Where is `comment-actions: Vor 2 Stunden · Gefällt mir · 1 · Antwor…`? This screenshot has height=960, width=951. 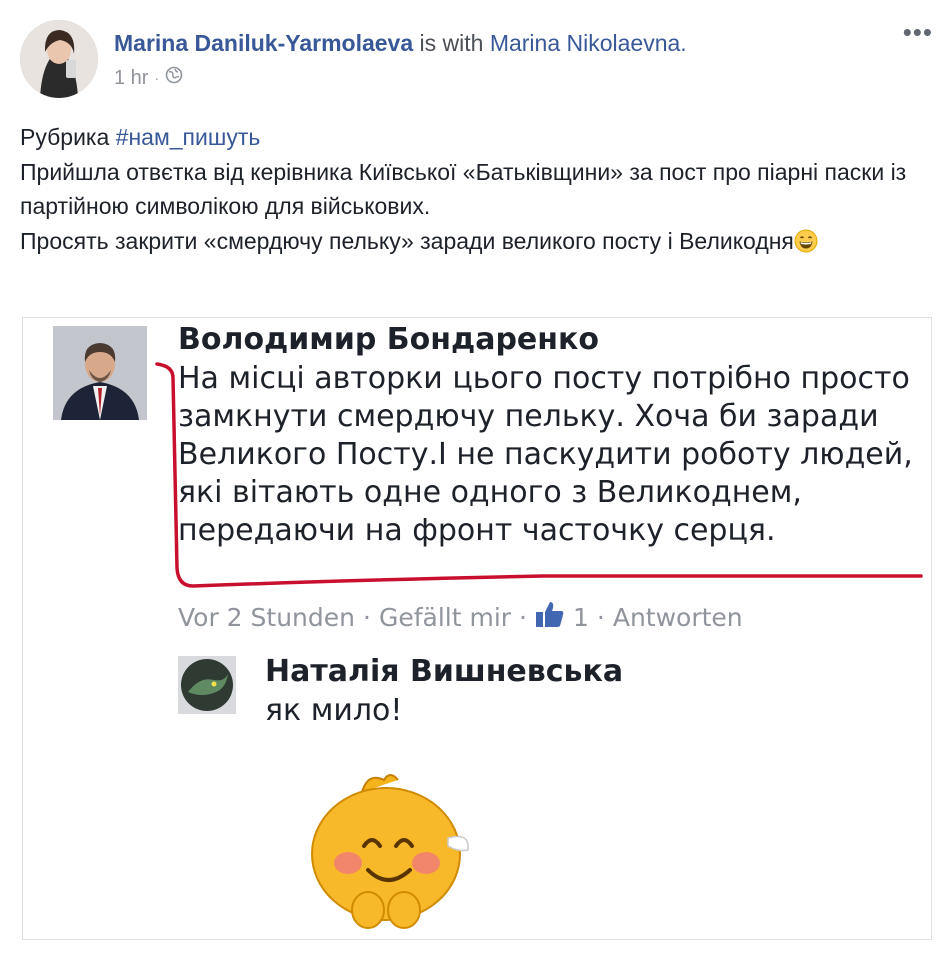 comment-actions: Vor 2 Stunden · Gefällt mir · 1 · Antwor… is located at coordinates (460, 617).